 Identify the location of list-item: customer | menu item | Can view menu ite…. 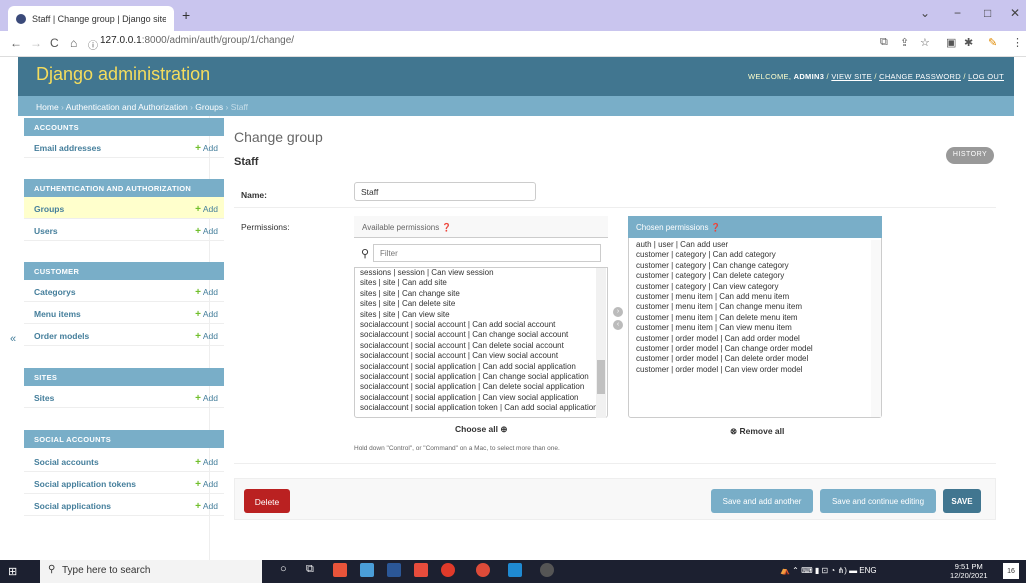
(754, 328).